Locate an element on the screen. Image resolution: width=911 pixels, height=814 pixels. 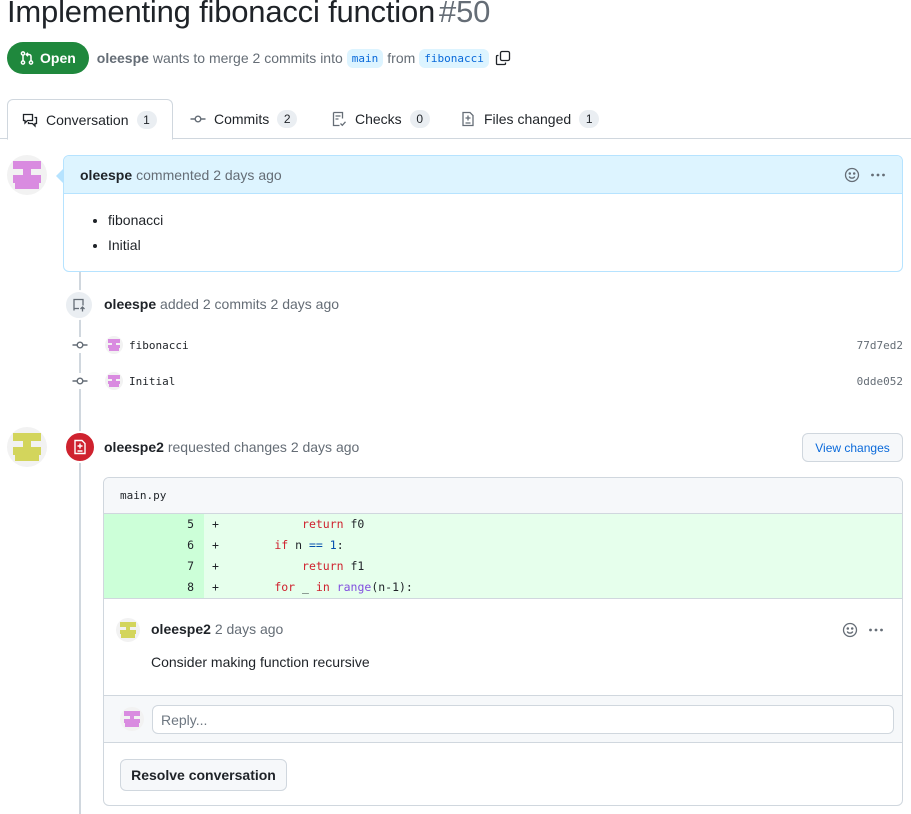
event-action: added 2 commits is located at coordinates (213, 304).